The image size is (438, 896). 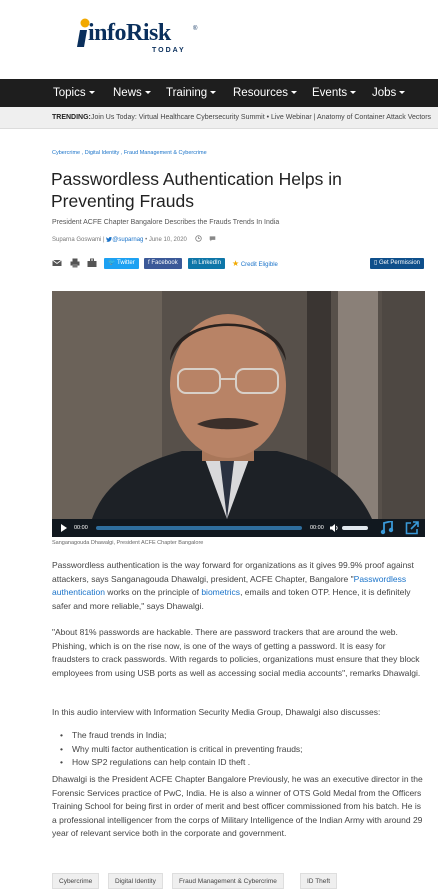 I want to click on text: works on the principle of, so click(x=153, y=592).